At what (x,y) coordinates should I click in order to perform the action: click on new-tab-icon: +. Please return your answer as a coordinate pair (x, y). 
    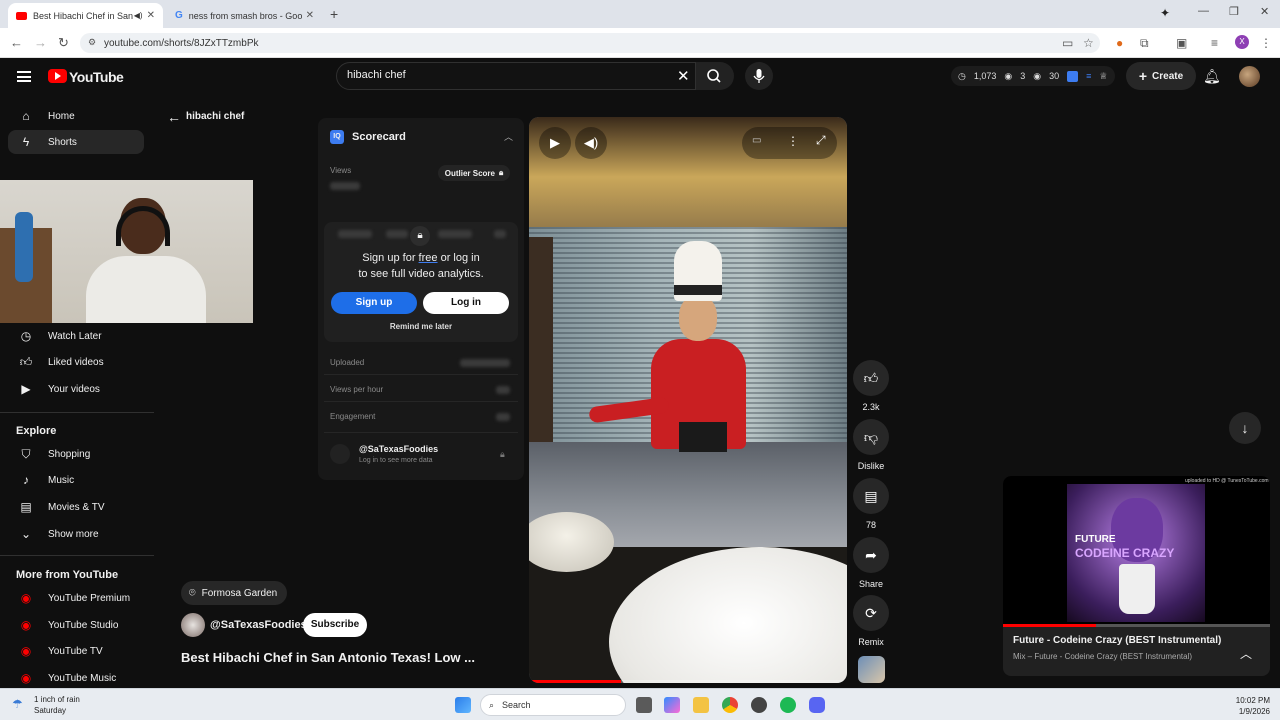
    Looking at the image, I should click on (334, 14).